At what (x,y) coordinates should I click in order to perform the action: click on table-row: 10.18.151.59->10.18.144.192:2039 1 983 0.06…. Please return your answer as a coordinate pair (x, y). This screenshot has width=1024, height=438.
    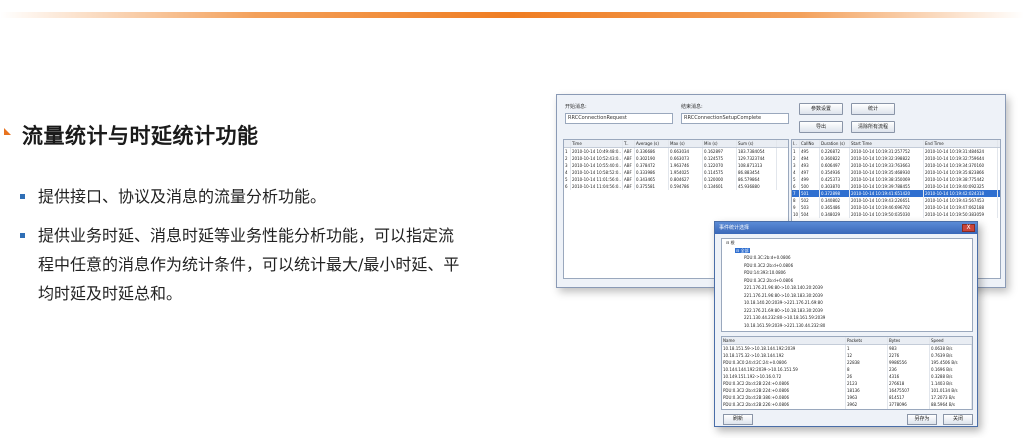
    Looking at the image, I should click on (847, 348).